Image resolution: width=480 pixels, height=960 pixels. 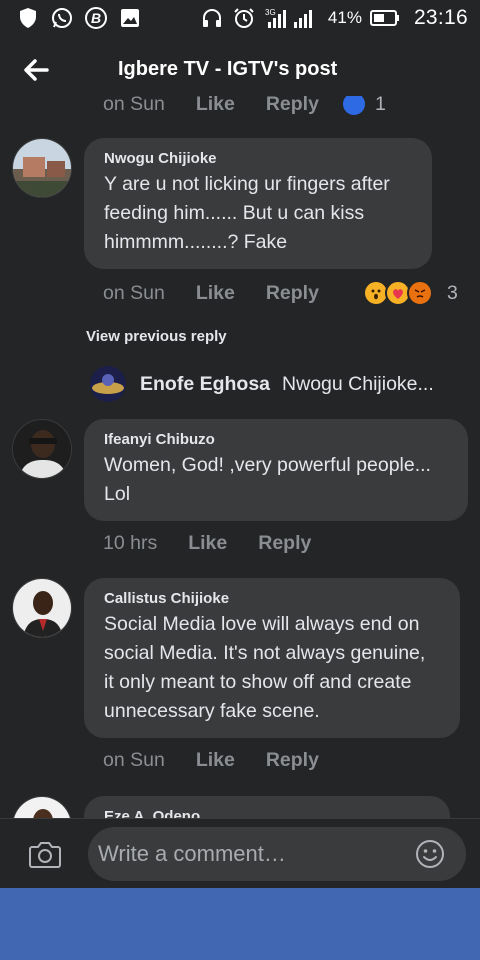 What do you see at coordinates (240, 924) in the screenshot?
I see `system-nav-bar` at bounding box center [240, 924].